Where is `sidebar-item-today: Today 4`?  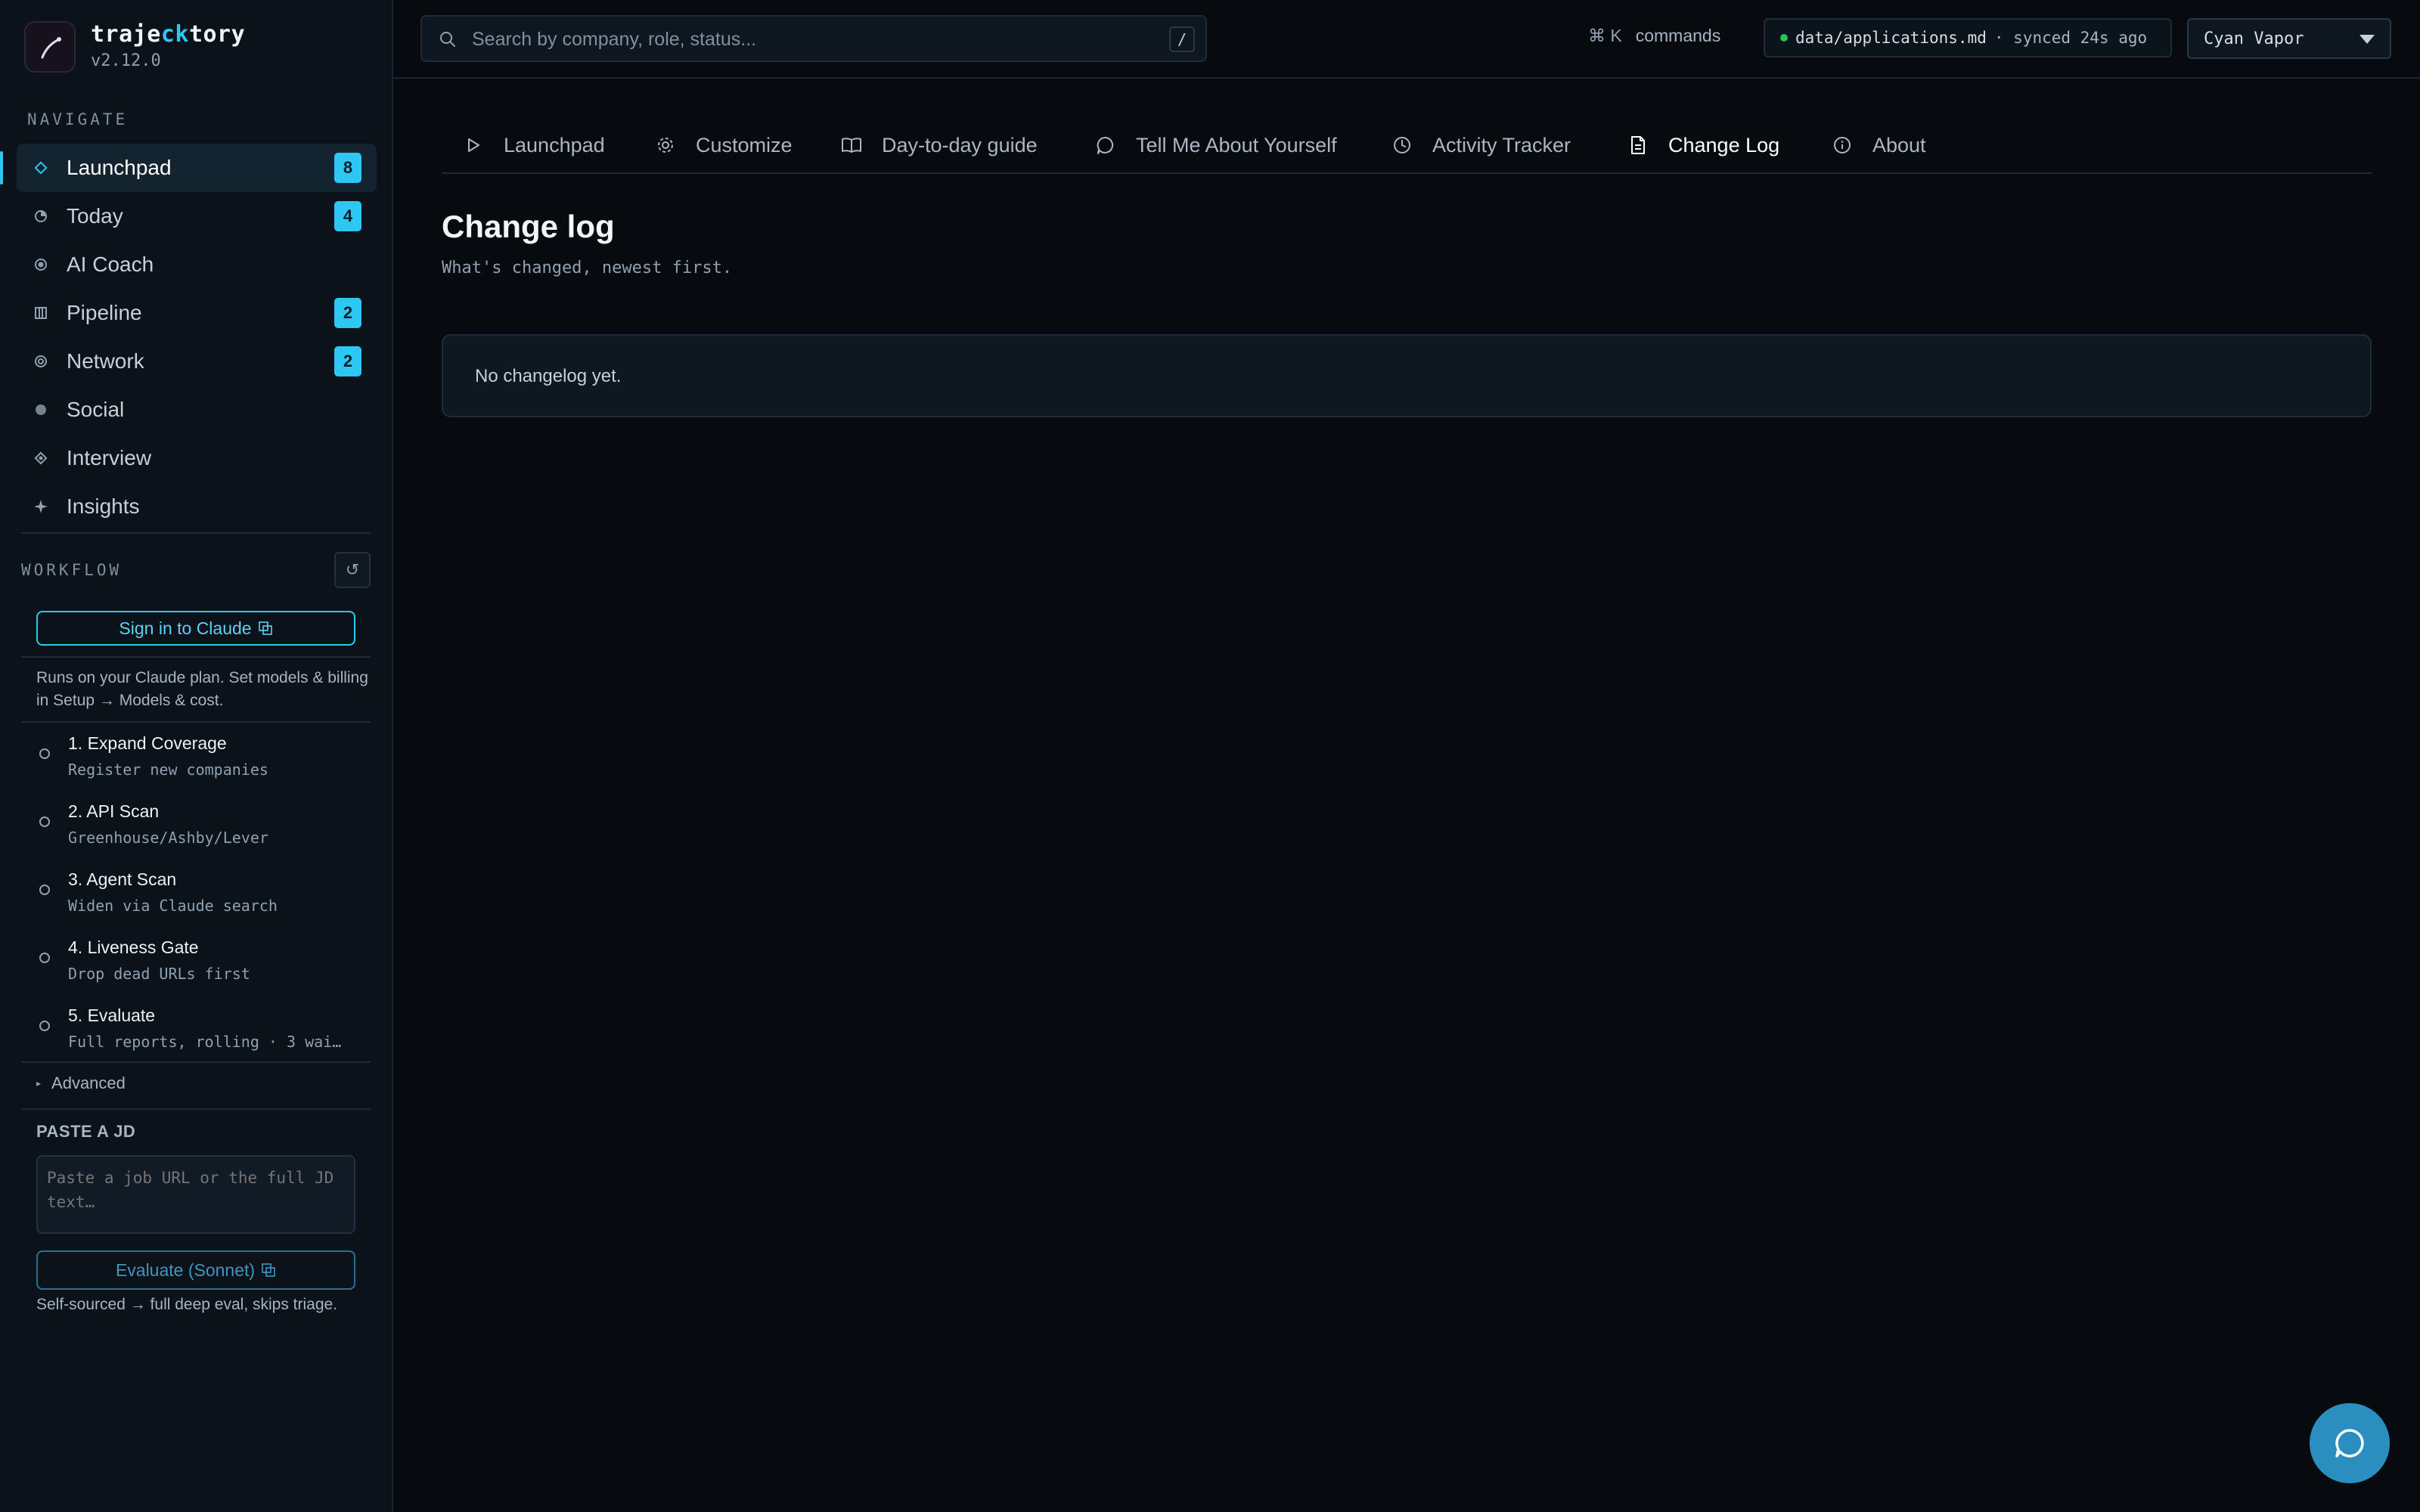
sidebar-item-today: Today 4 is located at coordinates (197, 216).